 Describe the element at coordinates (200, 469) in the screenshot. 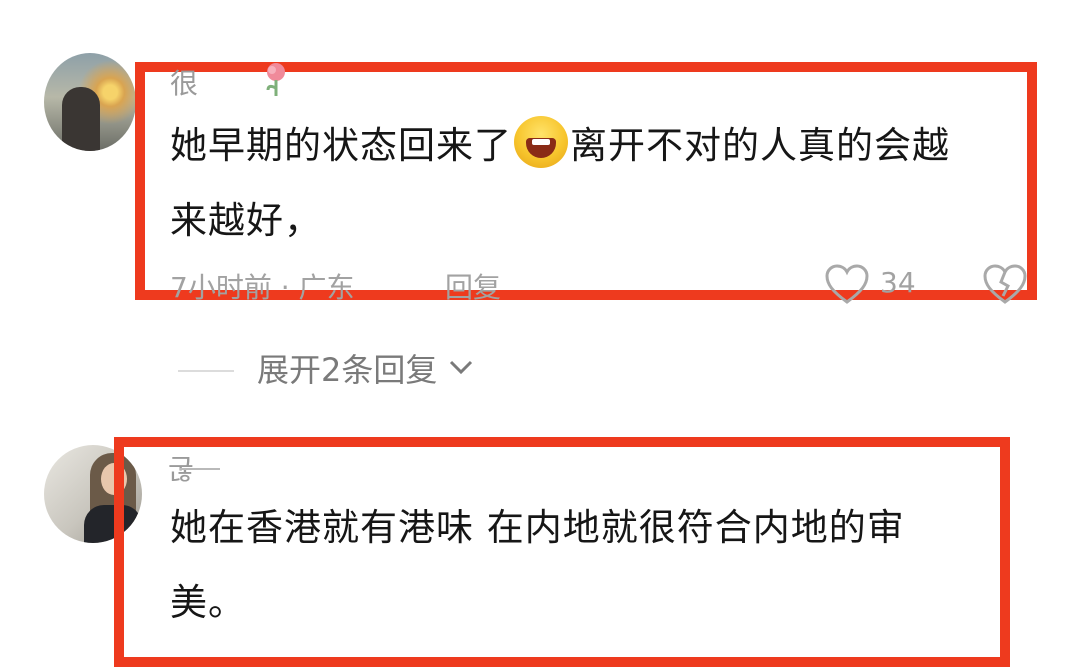

I see `username-line` at that location.